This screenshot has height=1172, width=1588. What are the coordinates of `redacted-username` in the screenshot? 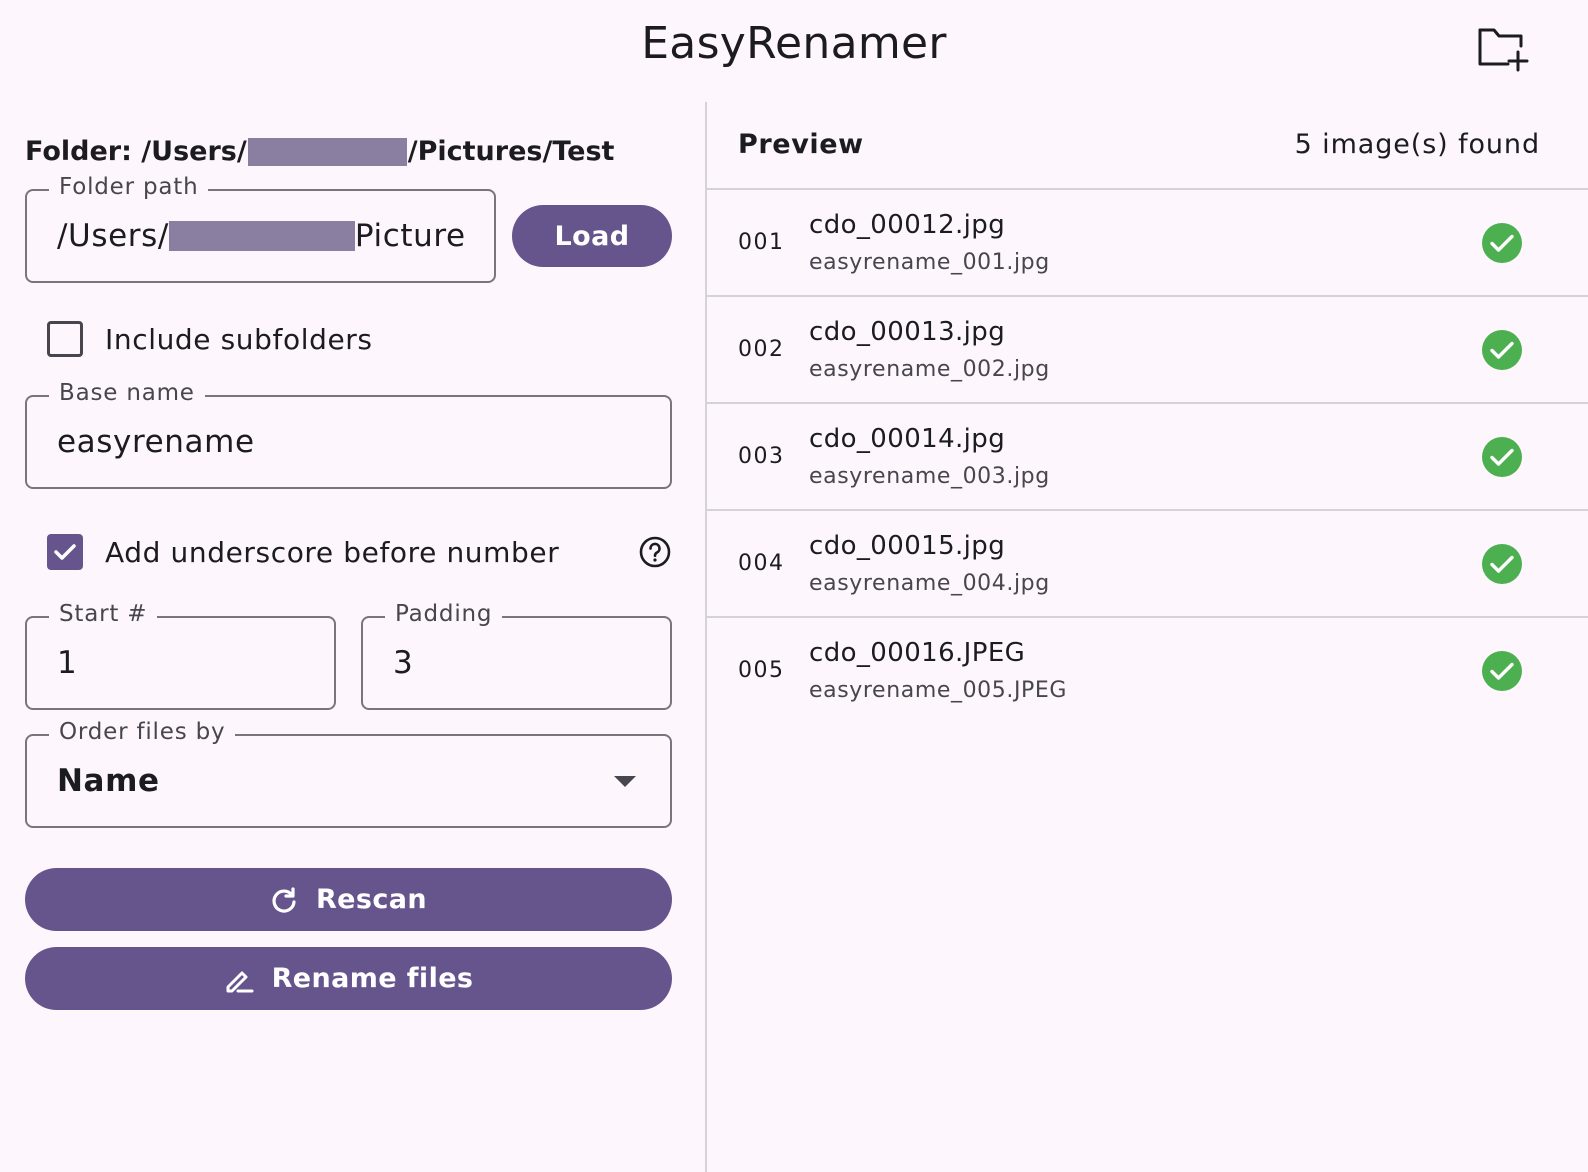 It's located at (327, 151).